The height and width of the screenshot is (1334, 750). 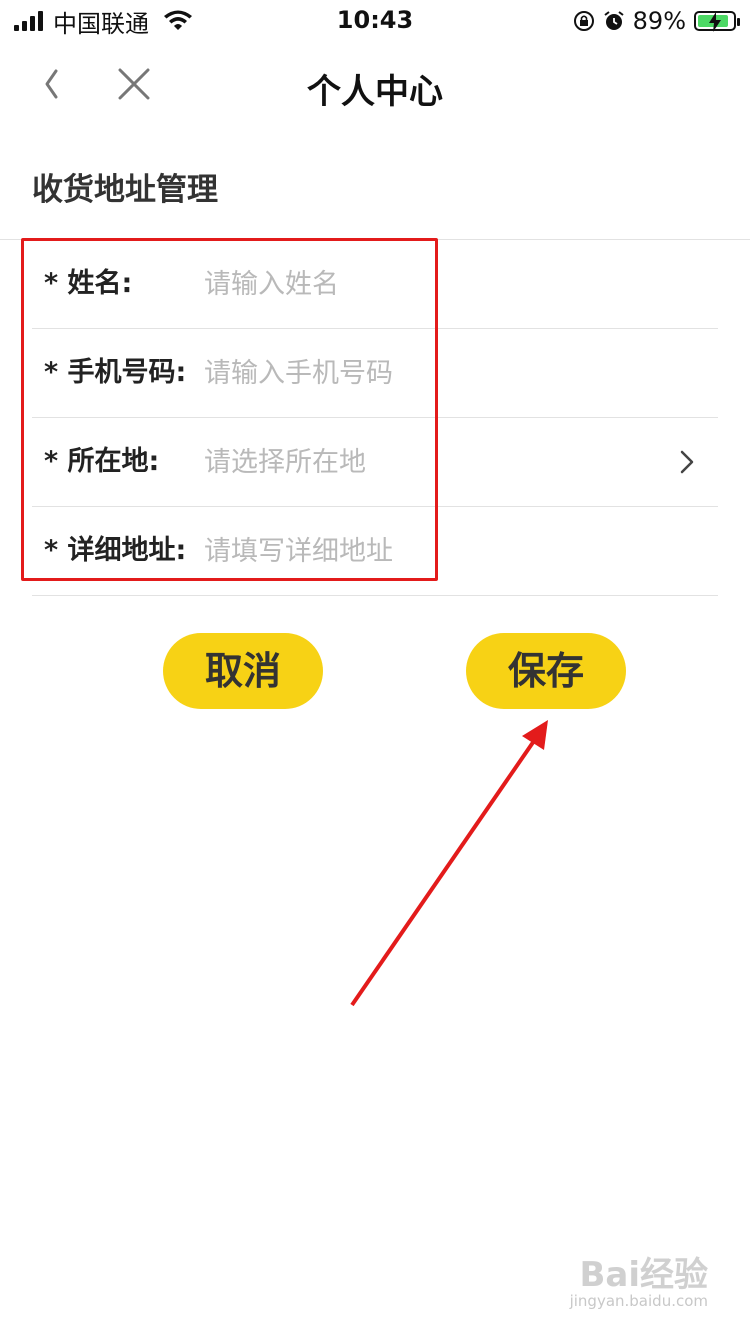 What do you see at coordinates (687, 462) in the screenshot?
I see `chevron-right-icon` at bounding box center [687, 462].